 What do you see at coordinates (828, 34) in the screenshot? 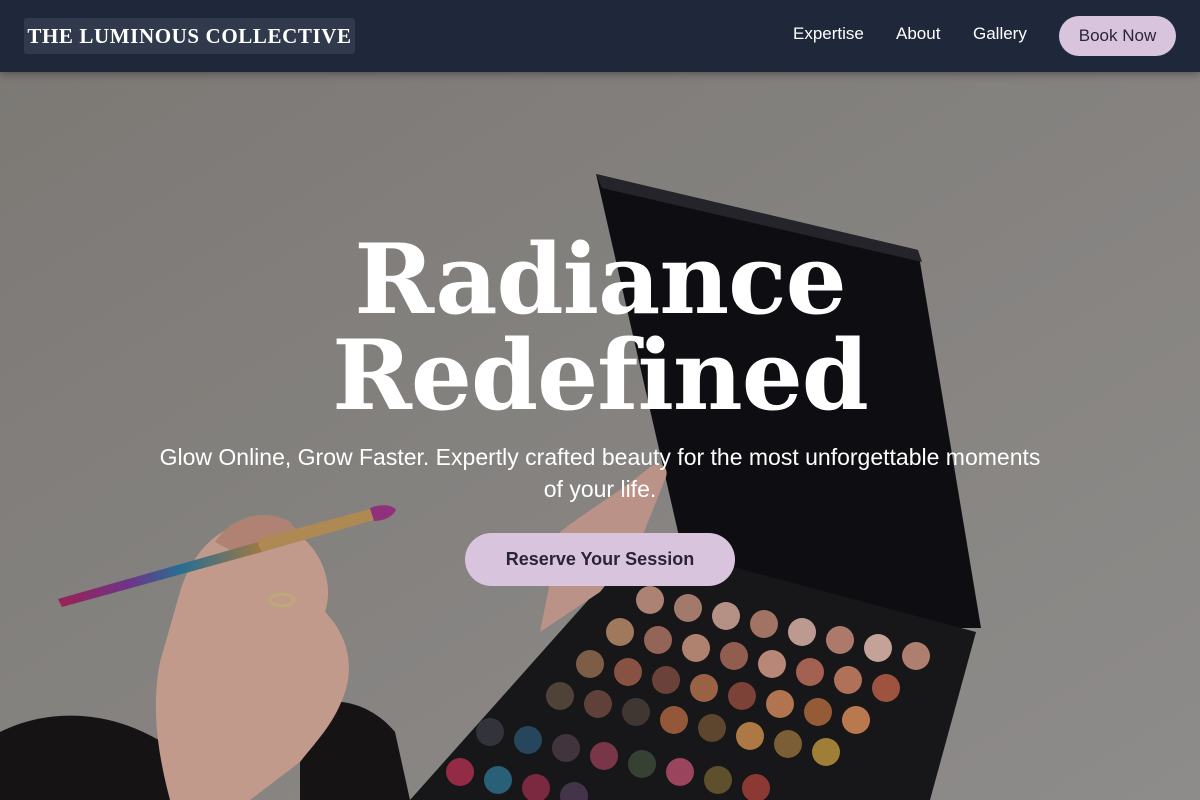
I see `nav-link-expertise: Expertise` at bounding box center [828, 34].